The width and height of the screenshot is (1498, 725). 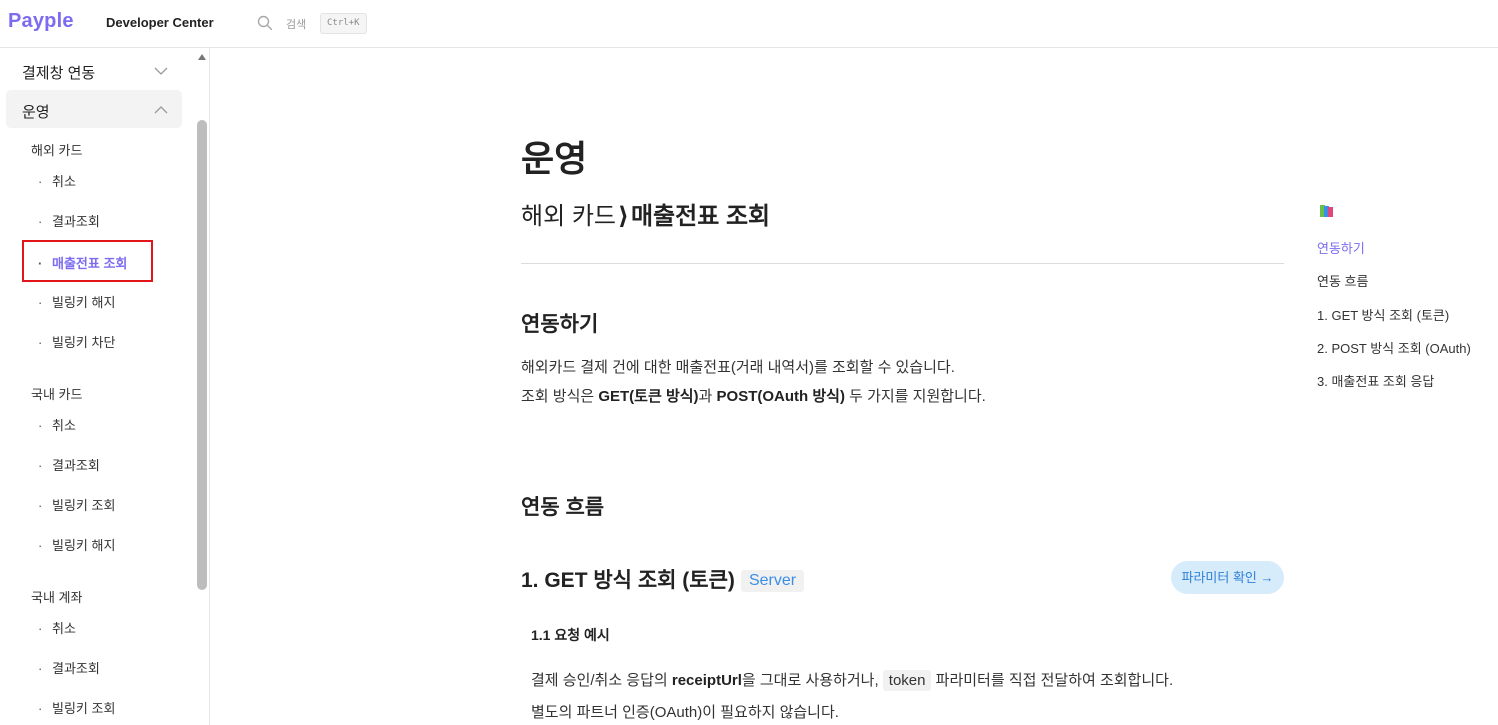 I want to click on developer-center-title: Developer Center, so click(x=160, y=22).